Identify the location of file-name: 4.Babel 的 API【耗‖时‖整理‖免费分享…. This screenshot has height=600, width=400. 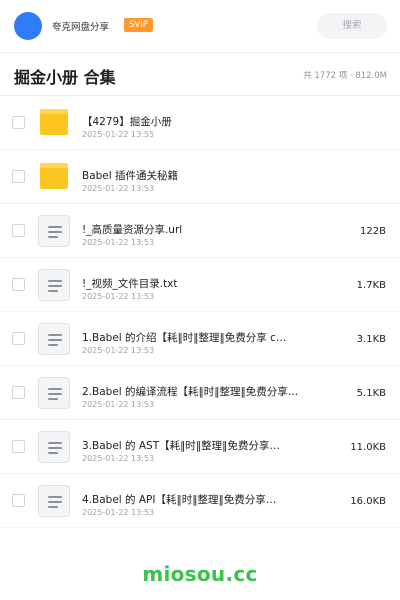
(199, 499).